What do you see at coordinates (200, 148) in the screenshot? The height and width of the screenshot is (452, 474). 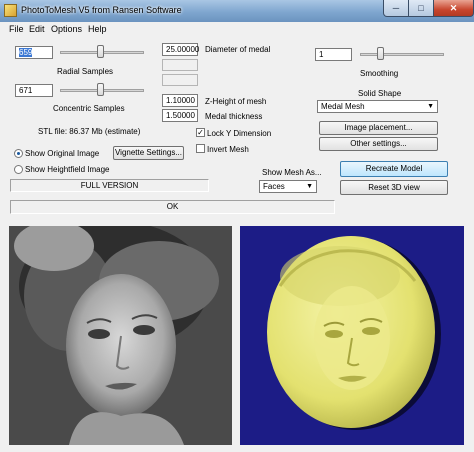 I see `invert-mesh-checkbox` at bounding box center [200, 148].